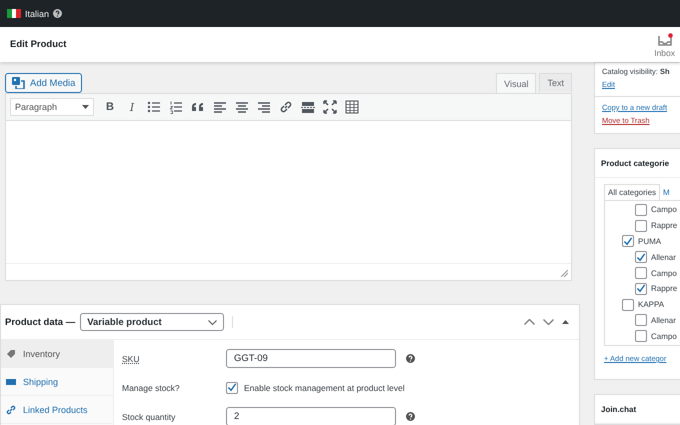 The image size is (680, 425). Describe the element at coordinates (14, 13) in the screenshot. I see `flag-icon` at that location.